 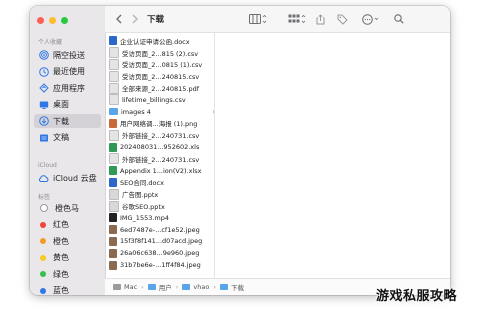 What do you see at coordinates (154, 99) in the screenshot?
I see `file-name: lifetime_billings.csv` at bounding box center [154, 99].